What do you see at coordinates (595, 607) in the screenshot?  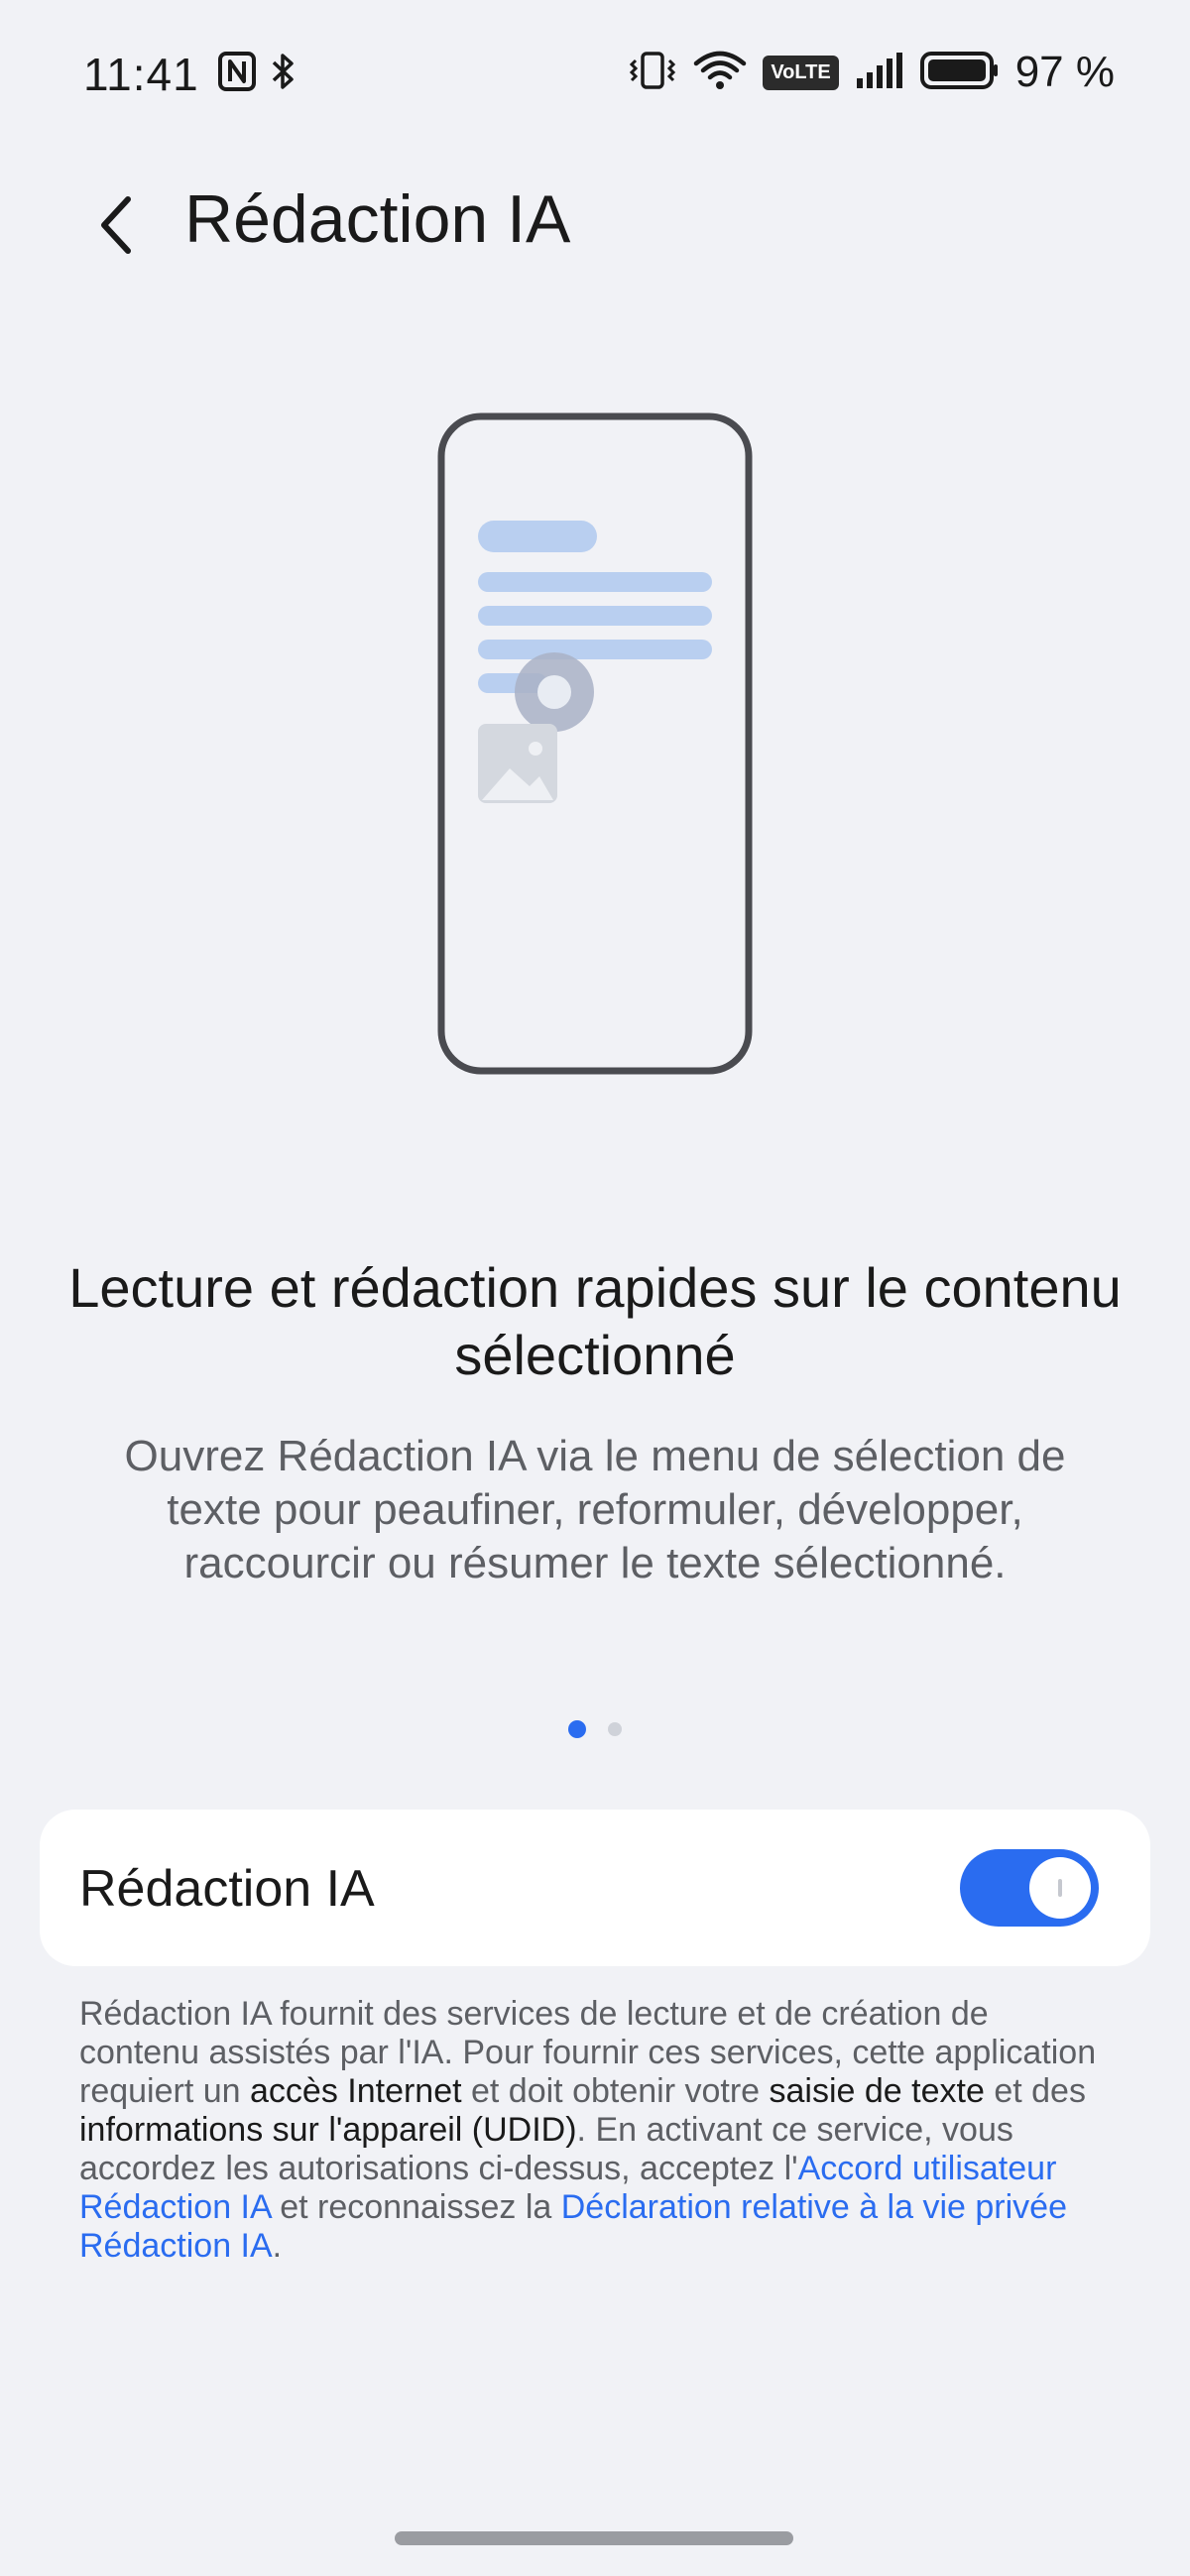 I see `text-lines-icon` at bounding box center [595, 607].